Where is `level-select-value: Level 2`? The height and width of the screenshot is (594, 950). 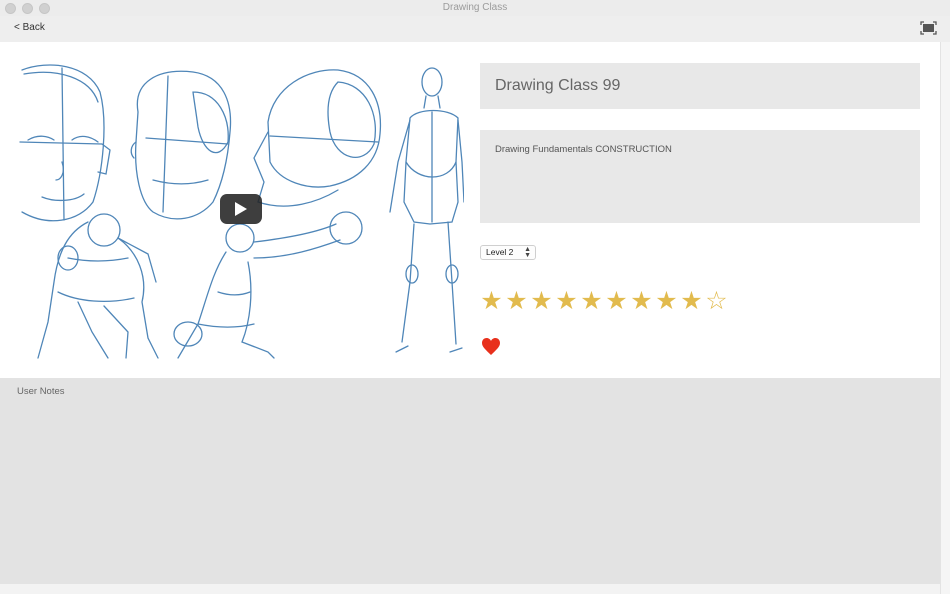
level-select-value: Level 2 is located at coordinates (500, 252).